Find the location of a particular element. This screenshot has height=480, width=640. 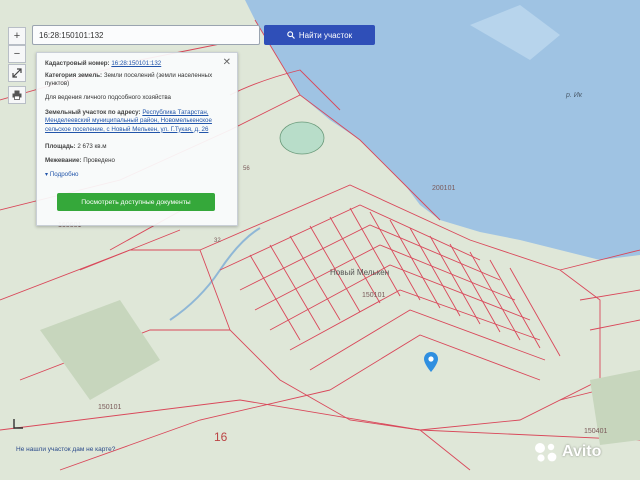

avito-brand-text: Avito is located at coordinates (582, 451).